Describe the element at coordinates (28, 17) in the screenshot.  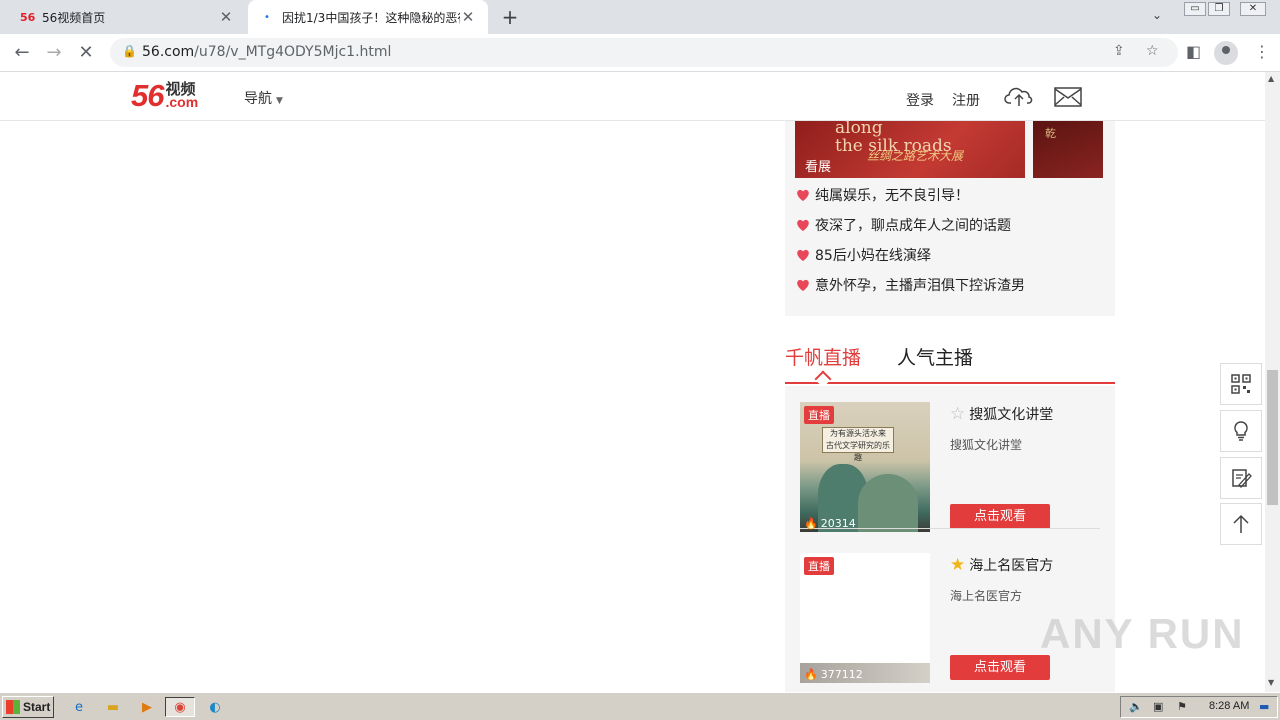
I see `site-favicon: 56` at that location.